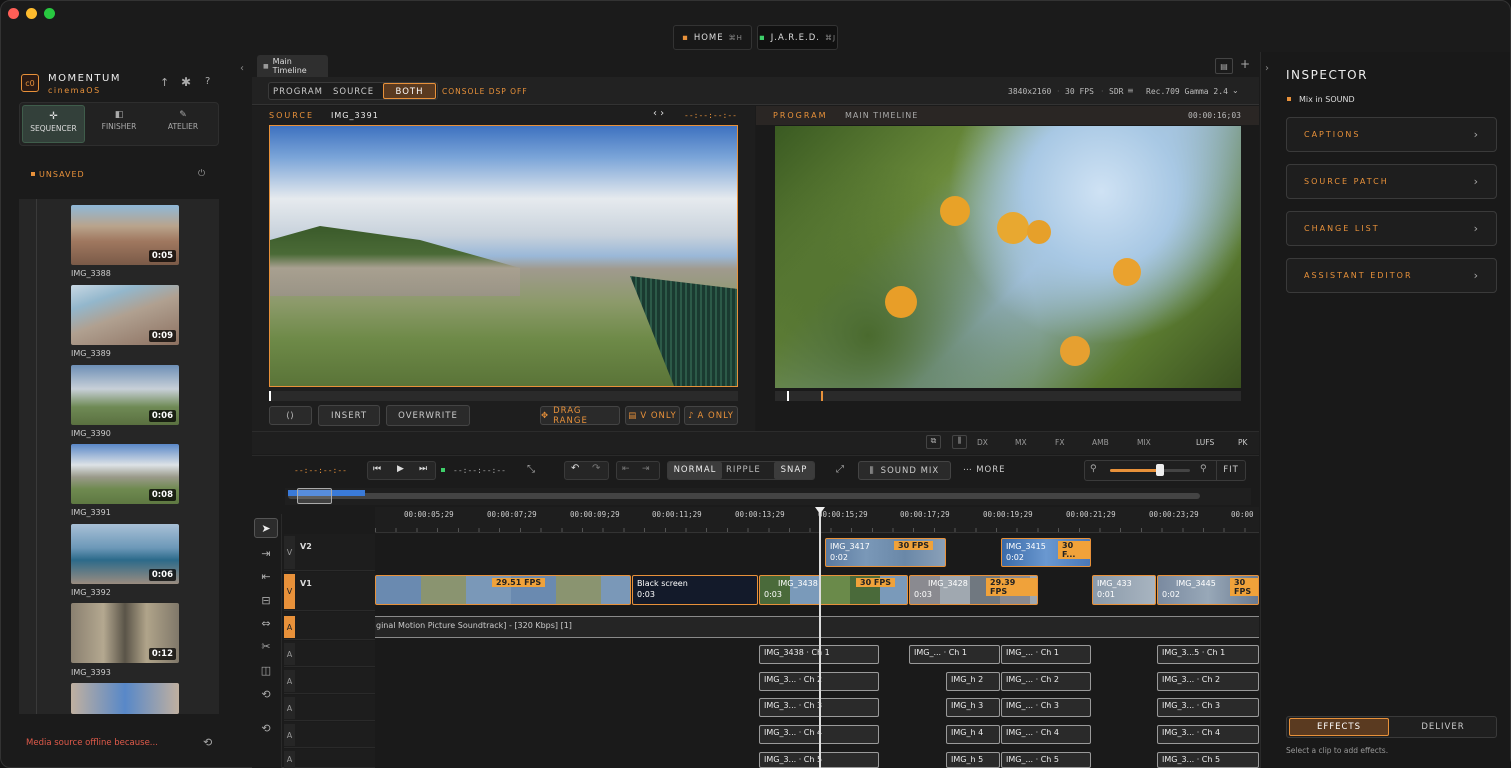 The image size is (1511, 768). What do you see at coordinates (1203, 469) in the screenshot?
I see `zoom-in-icon: ⚲` at bounding box center [1203, 469].